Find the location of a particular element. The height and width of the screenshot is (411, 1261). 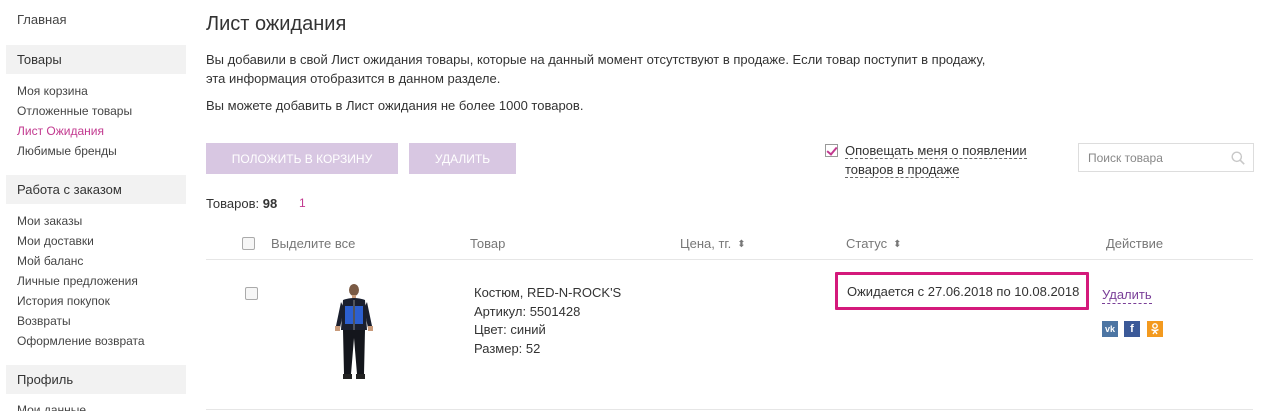

page-title: Лист ожидания is located at coordinates (276, 24).